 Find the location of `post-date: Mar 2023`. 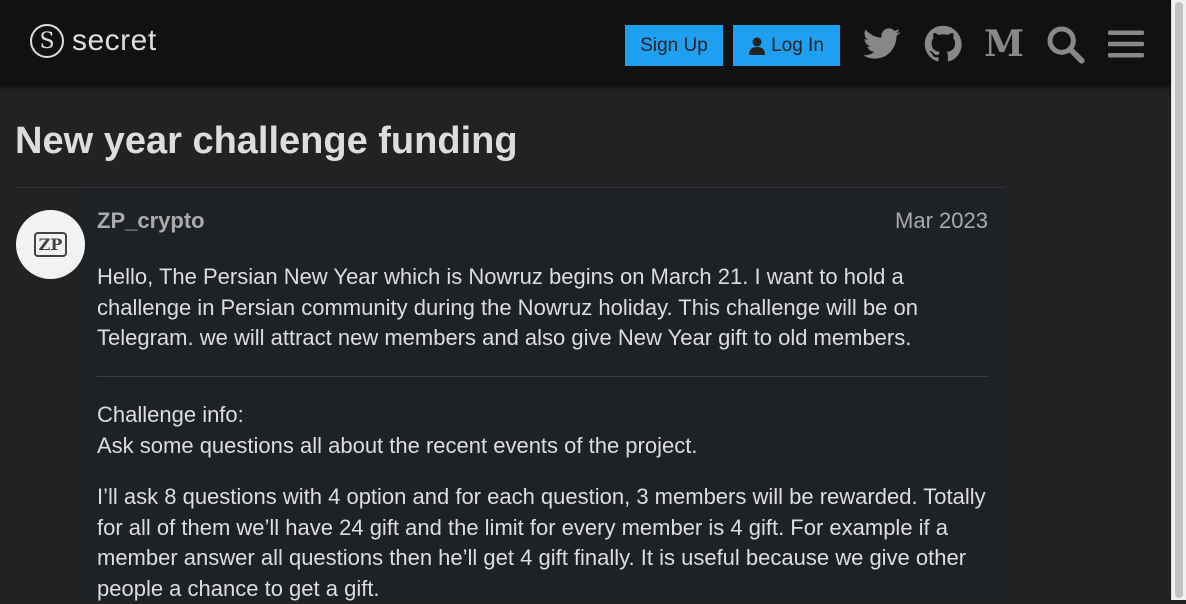

post-date: Mar 2023 is located at coordinates (934, 221).